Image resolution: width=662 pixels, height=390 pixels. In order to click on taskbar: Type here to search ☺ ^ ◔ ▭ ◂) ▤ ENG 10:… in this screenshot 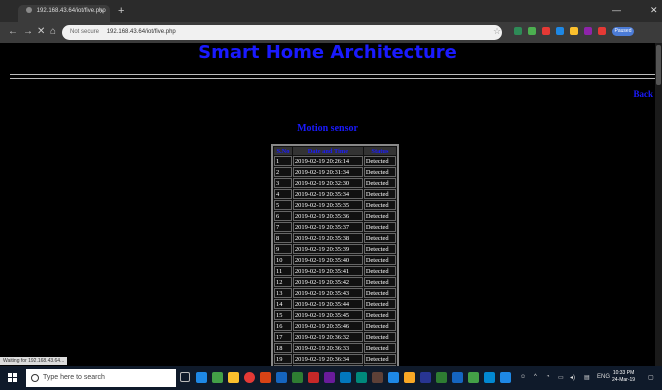, I will do `click(331, 378)`.